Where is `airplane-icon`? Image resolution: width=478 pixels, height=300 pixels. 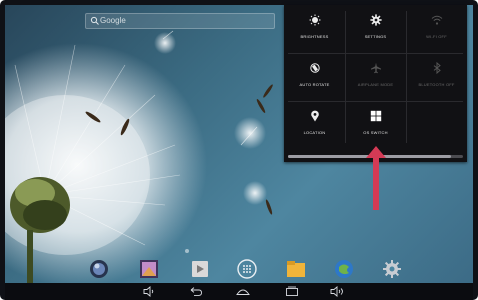 airplane-icon is located at coordinates (375, 68).